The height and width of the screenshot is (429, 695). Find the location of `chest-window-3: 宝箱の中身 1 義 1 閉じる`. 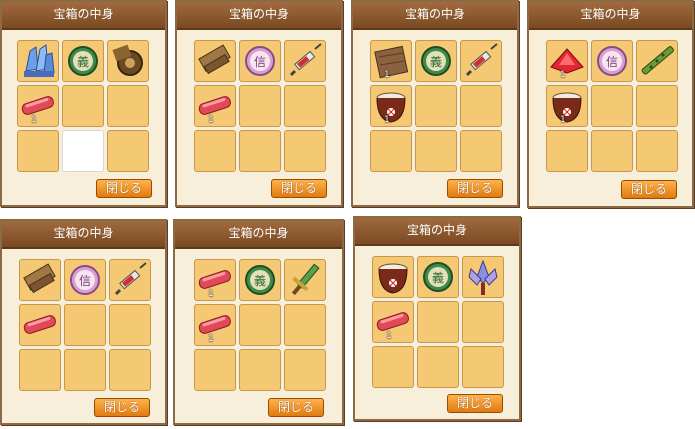

chest-window-3: 宝箱の中身 1 義 1 閉じる is located at coordinates (435, 103).